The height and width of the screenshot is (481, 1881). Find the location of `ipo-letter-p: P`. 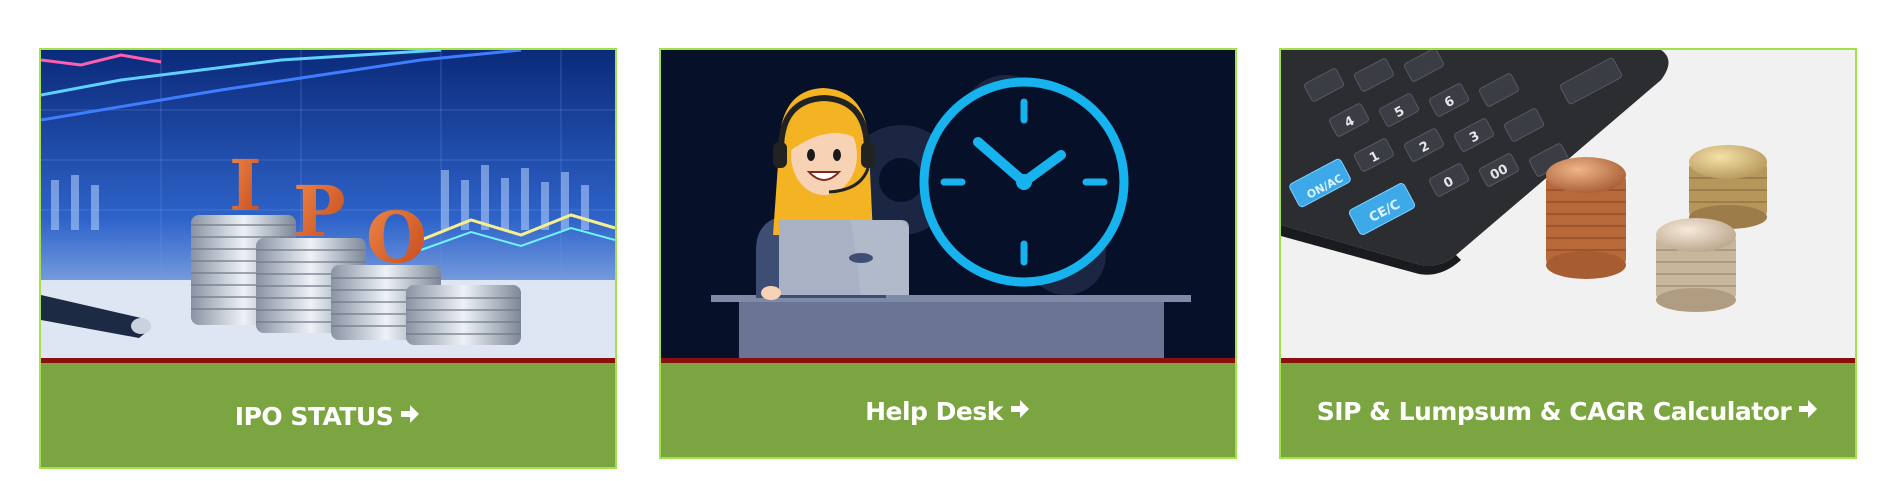

ipo-letter-p: P is located at coordinates (319, 211).